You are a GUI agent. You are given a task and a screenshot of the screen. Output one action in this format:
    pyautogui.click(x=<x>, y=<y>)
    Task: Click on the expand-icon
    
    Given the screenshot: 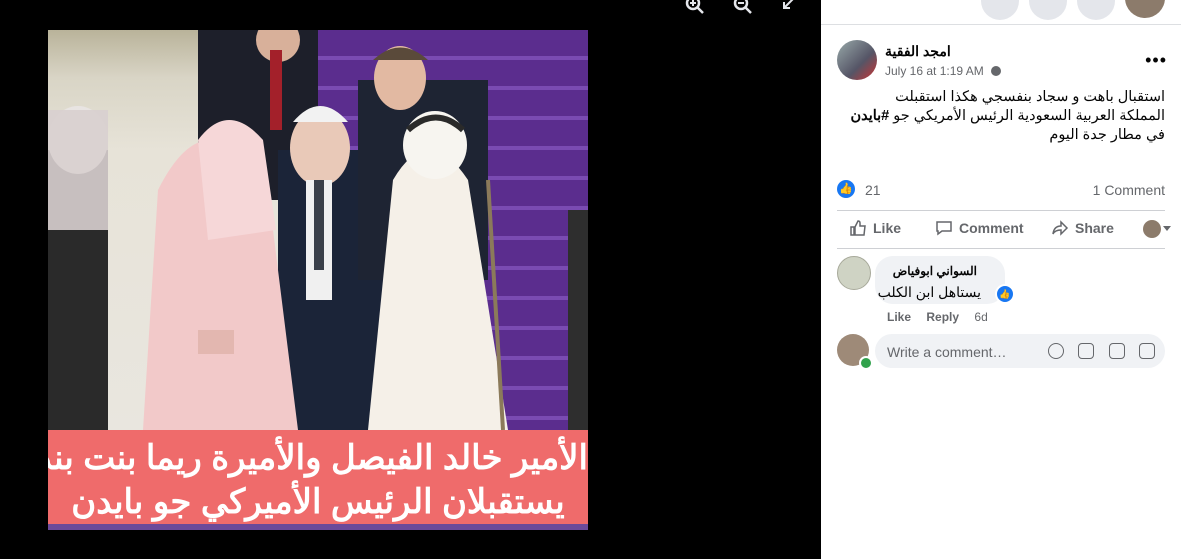 What is the action you would take?
    pyautogui.click(x=790, y=7)
    